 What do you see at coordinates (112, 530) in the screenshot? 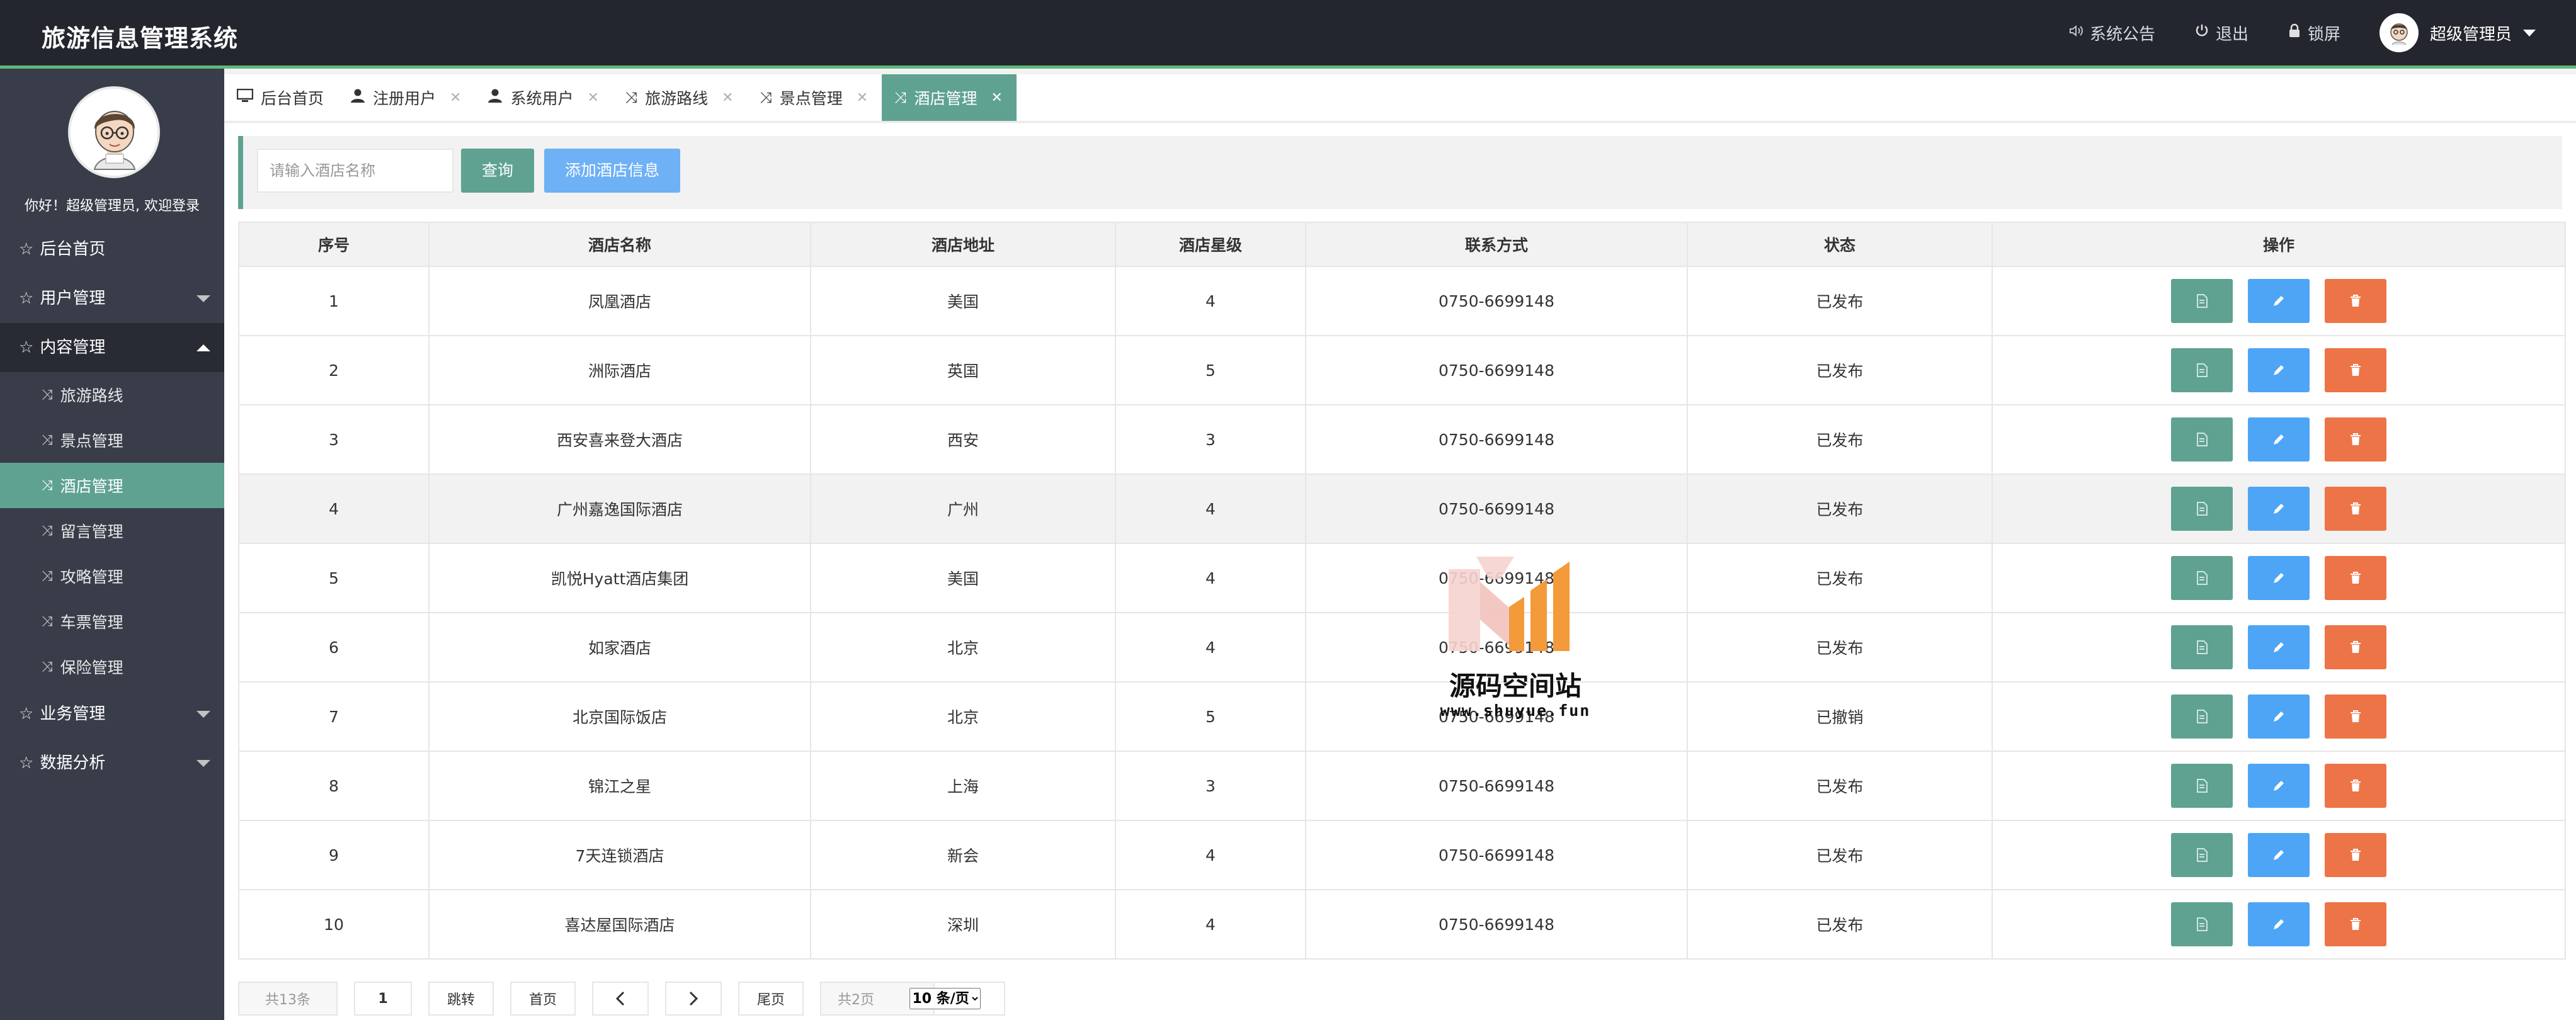
I see `sidebar-subitem-messages: ⤨ 留言管理` at bounding box center [112, 530].